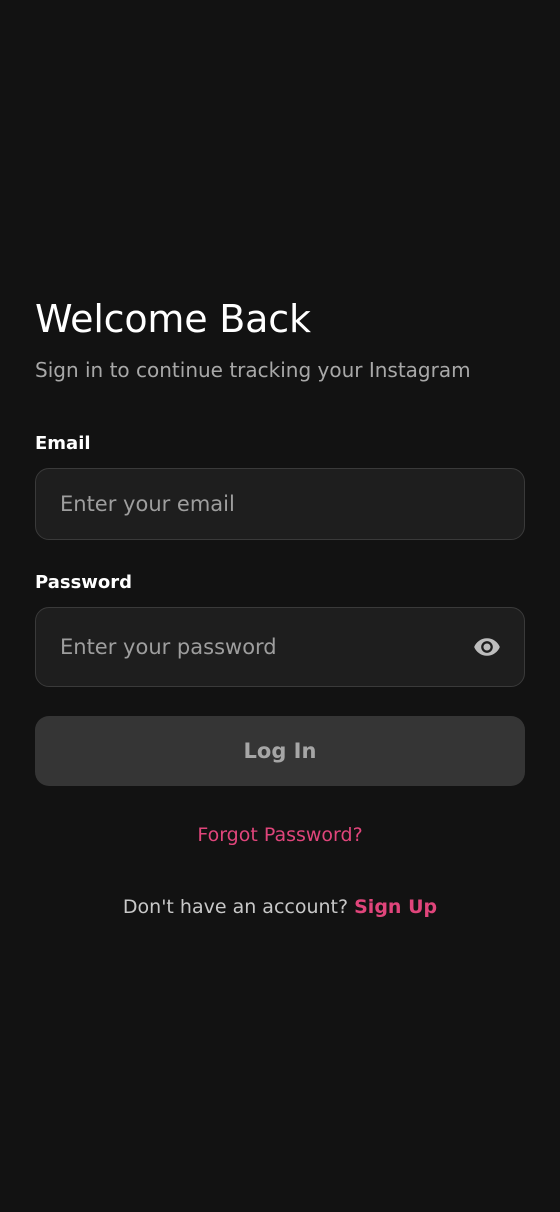 This screenshot has height=1212, width=560. I want to click on password-label: Password, so click(84, 582).